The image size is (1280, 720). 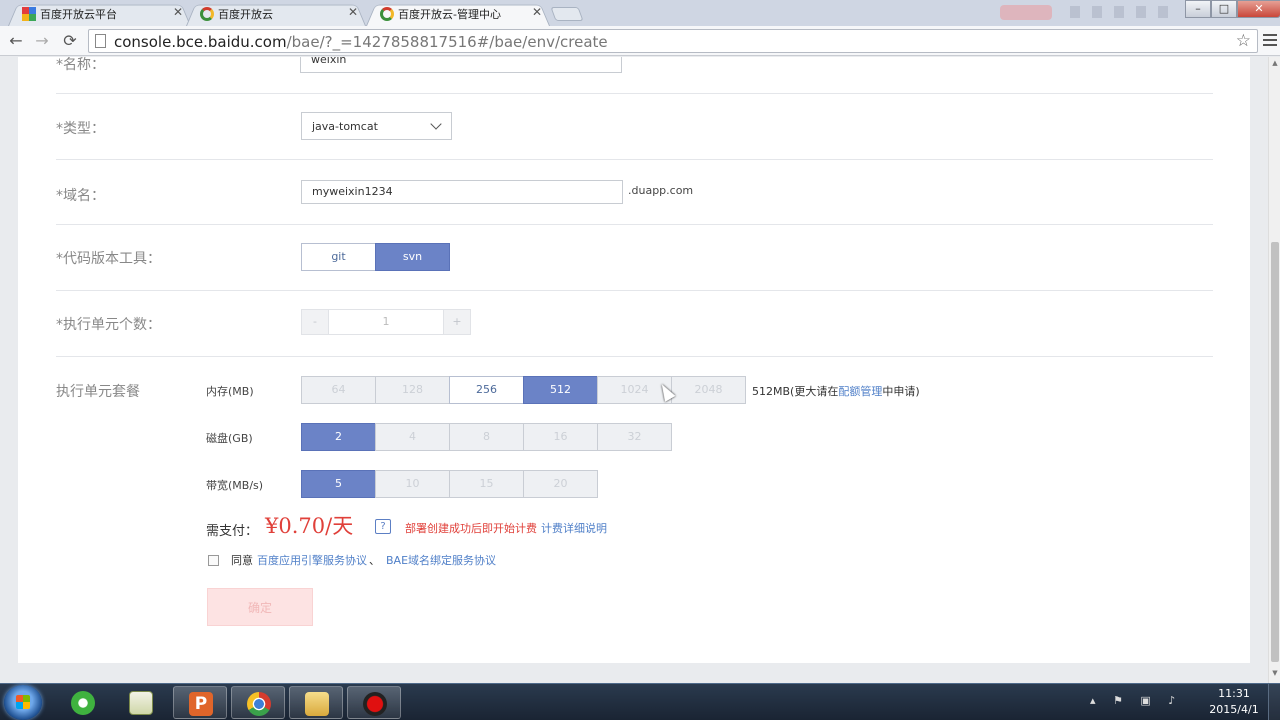 What do you see at coordinates (461, 65) in the screenshot?
I see `name-input: weixin` at bounding box center [461, 65].